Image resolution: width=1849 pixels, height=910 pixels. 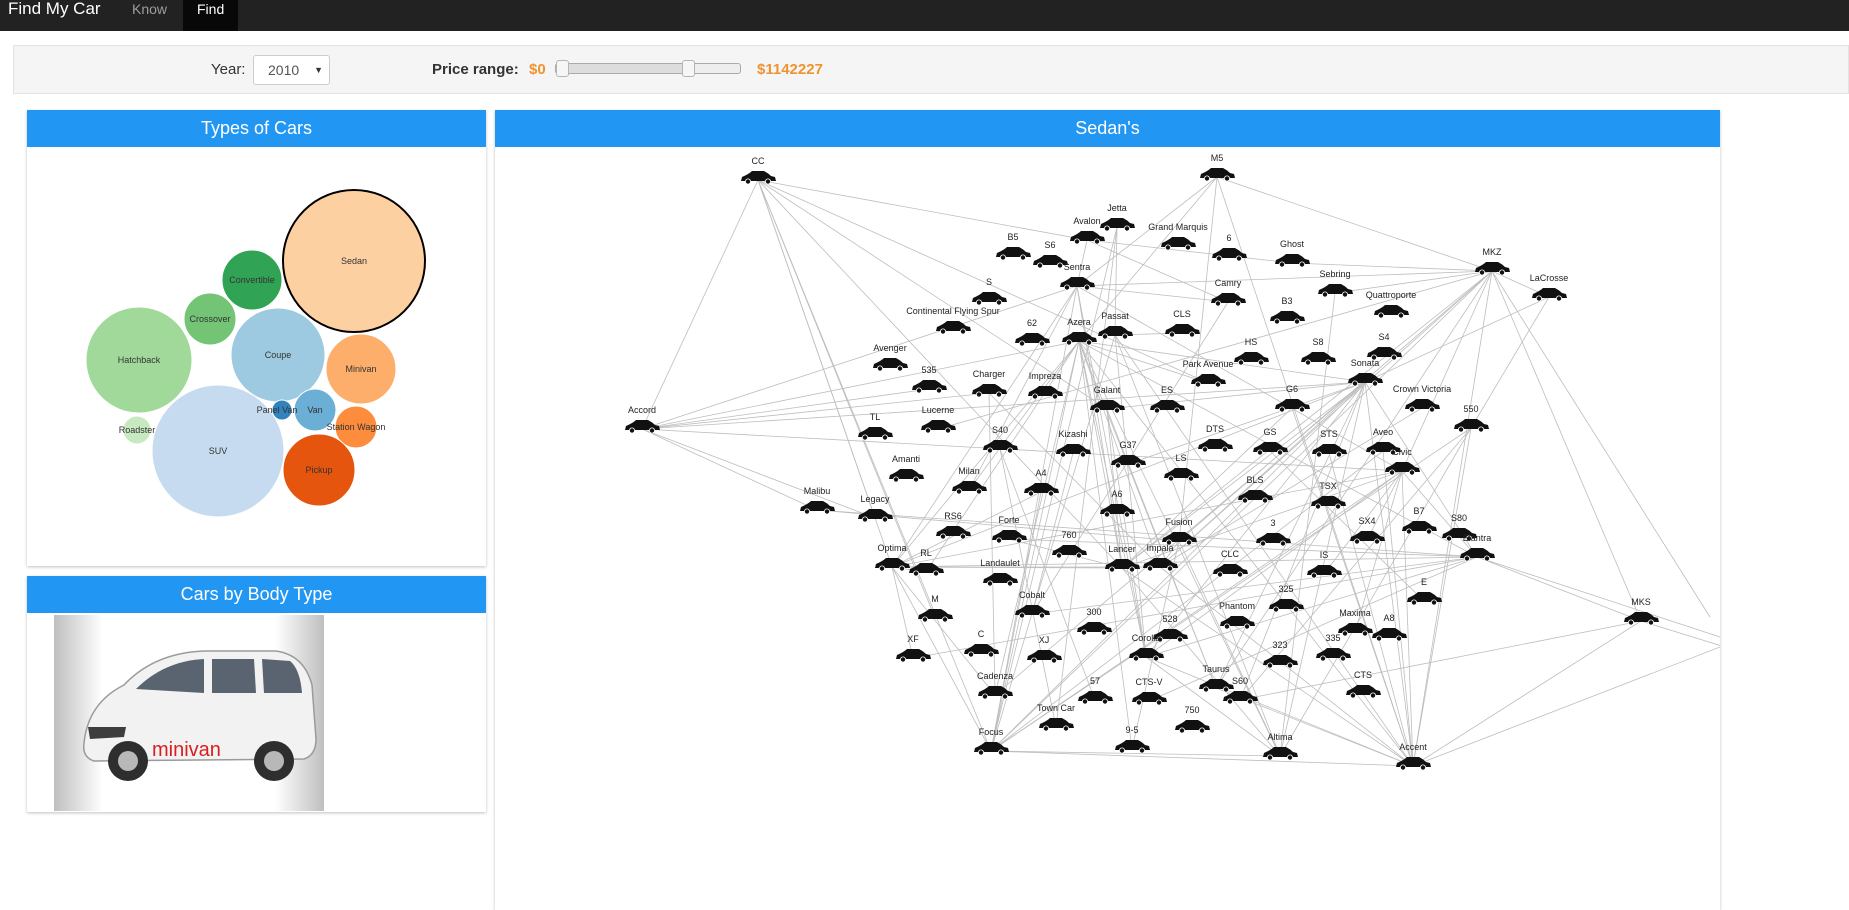 I want to click on car-node-s4: S4, so click(x=1384, y=346).